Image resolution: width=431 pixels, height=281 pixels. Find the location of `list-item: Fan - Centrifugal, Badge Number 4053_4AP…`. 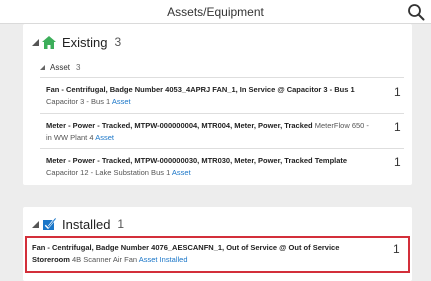

list-item: Fan - Centrifugal, Badge Number 4053_4AP… is located at coordinates (222, 95).